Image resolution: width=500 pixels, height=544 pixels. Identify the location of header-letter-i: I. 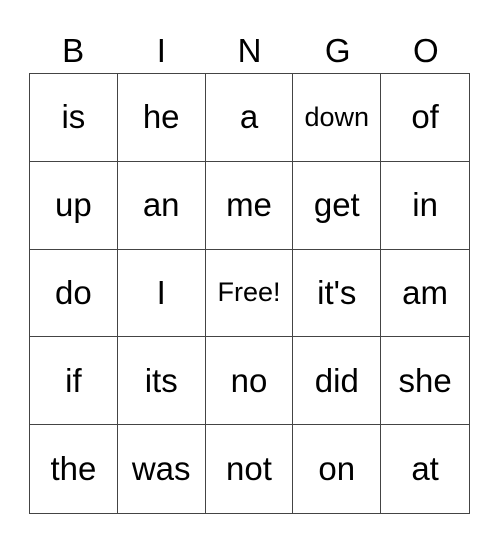
(161, 50).